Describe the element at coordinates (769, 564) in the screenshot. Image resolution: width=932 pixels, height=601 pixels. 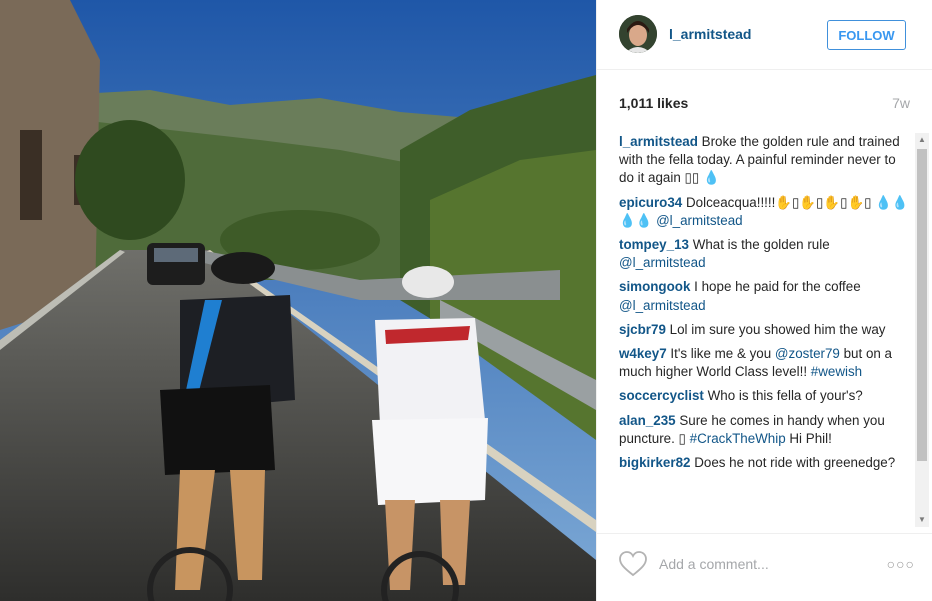
I see `add-comment-input` at that location.